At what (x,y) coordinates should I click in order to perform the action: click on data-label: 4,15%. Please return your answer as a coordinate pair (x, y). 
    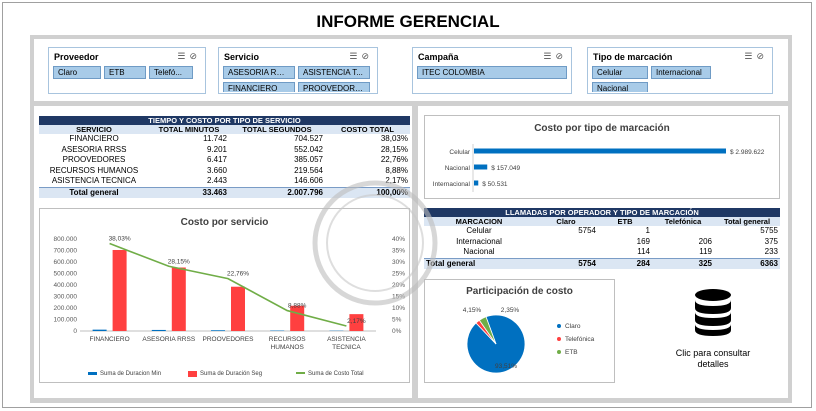
    Looking at the image, I should click on (472, 310).